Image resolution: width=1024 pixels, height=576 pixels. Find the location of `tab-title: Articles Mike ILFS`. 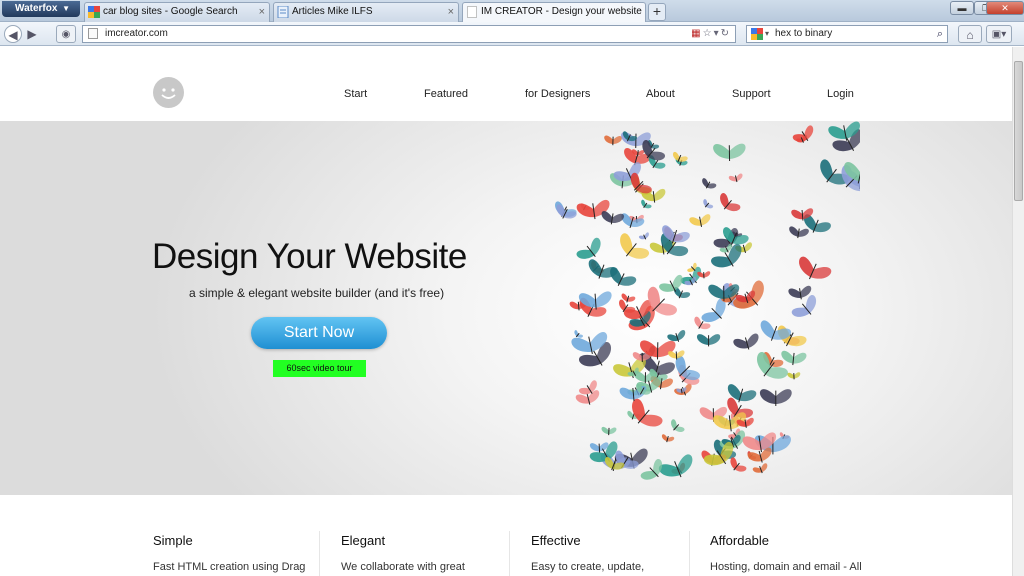

tab-title: Articles Mike ILFS is located at coordinates (332, 11).